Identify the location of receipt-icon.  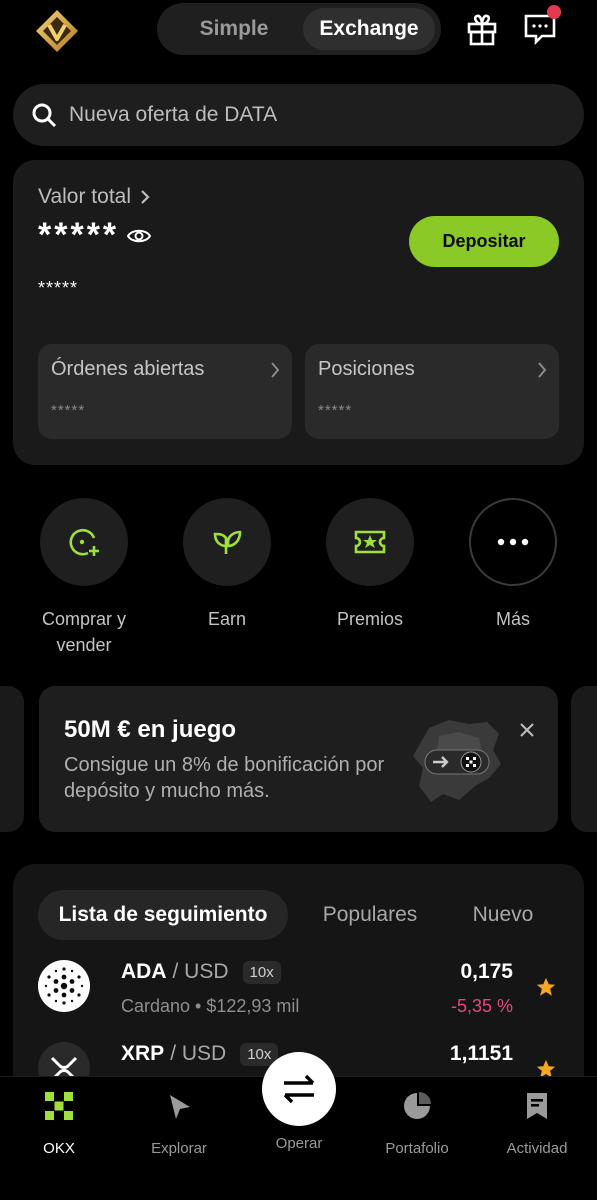
(537, 1106).